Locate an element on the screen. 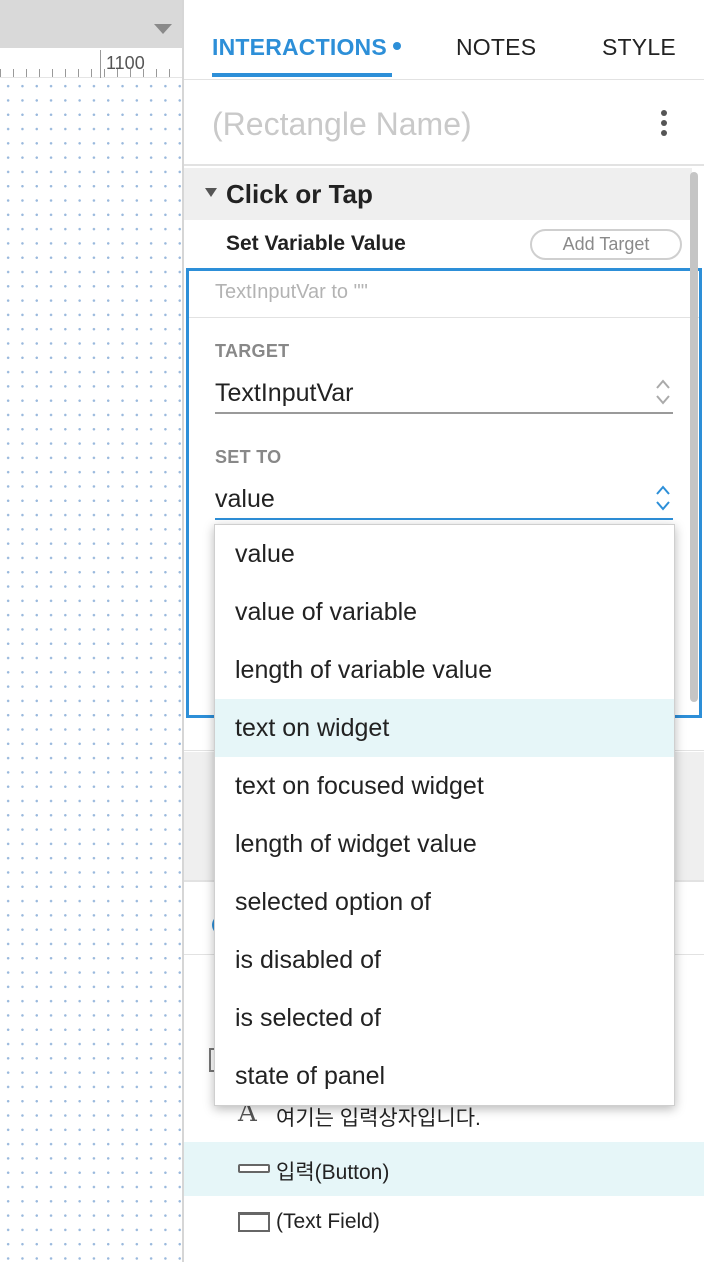 The height and width of the screenshot is (1262, 704). set-to-stepper-icon is located at coordinates (663, 498).